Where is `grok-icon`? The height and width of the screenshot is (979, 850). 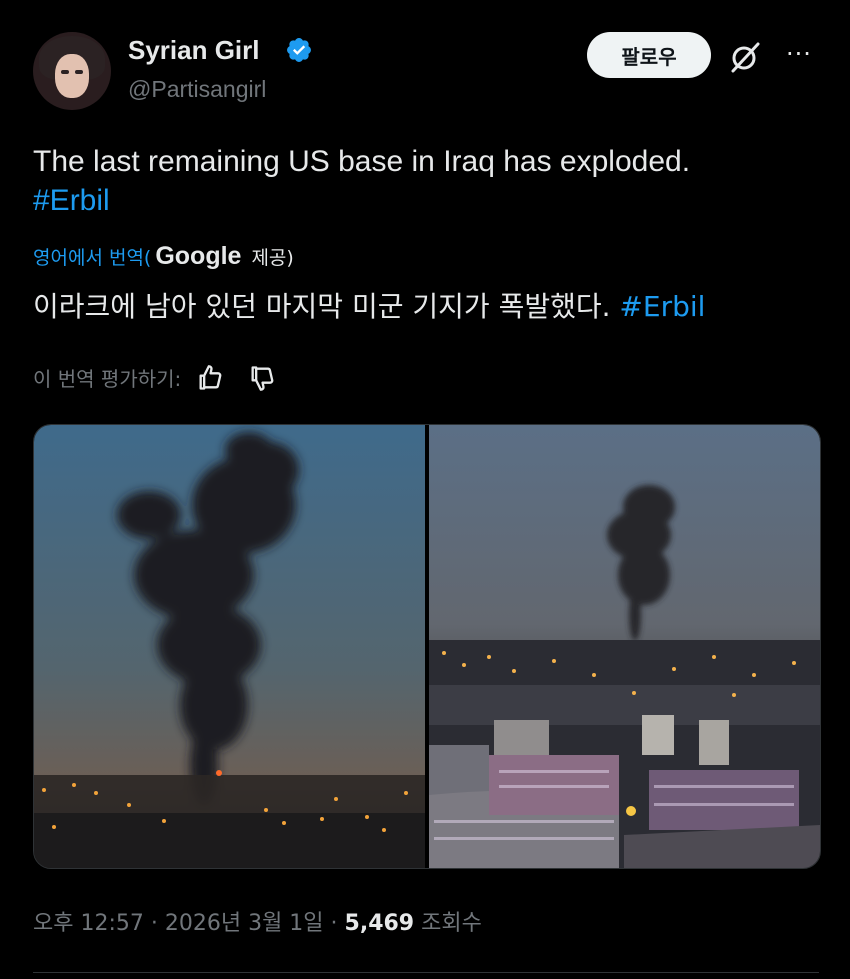 grok-icon is located at coordinates (745, 57).